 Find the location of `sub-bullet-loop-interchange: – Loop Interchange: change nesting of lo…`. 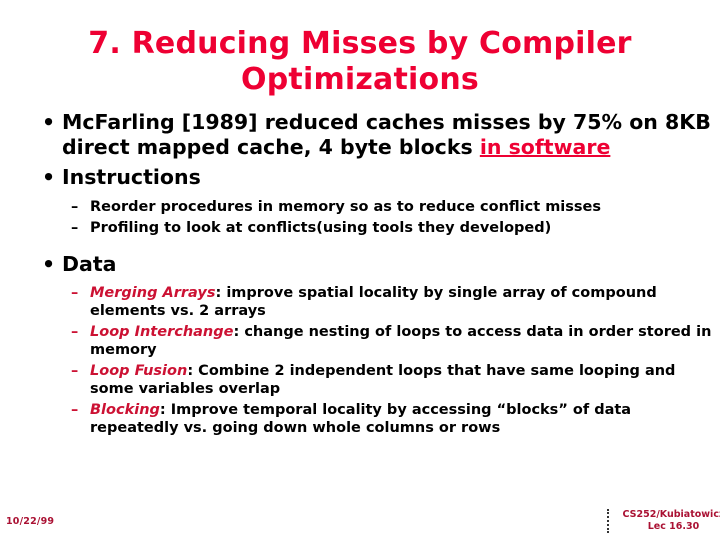

sub-bullet-loop-interchange: – Loop Interchange: change nesting of lo… is located at coordinates (360, 341).